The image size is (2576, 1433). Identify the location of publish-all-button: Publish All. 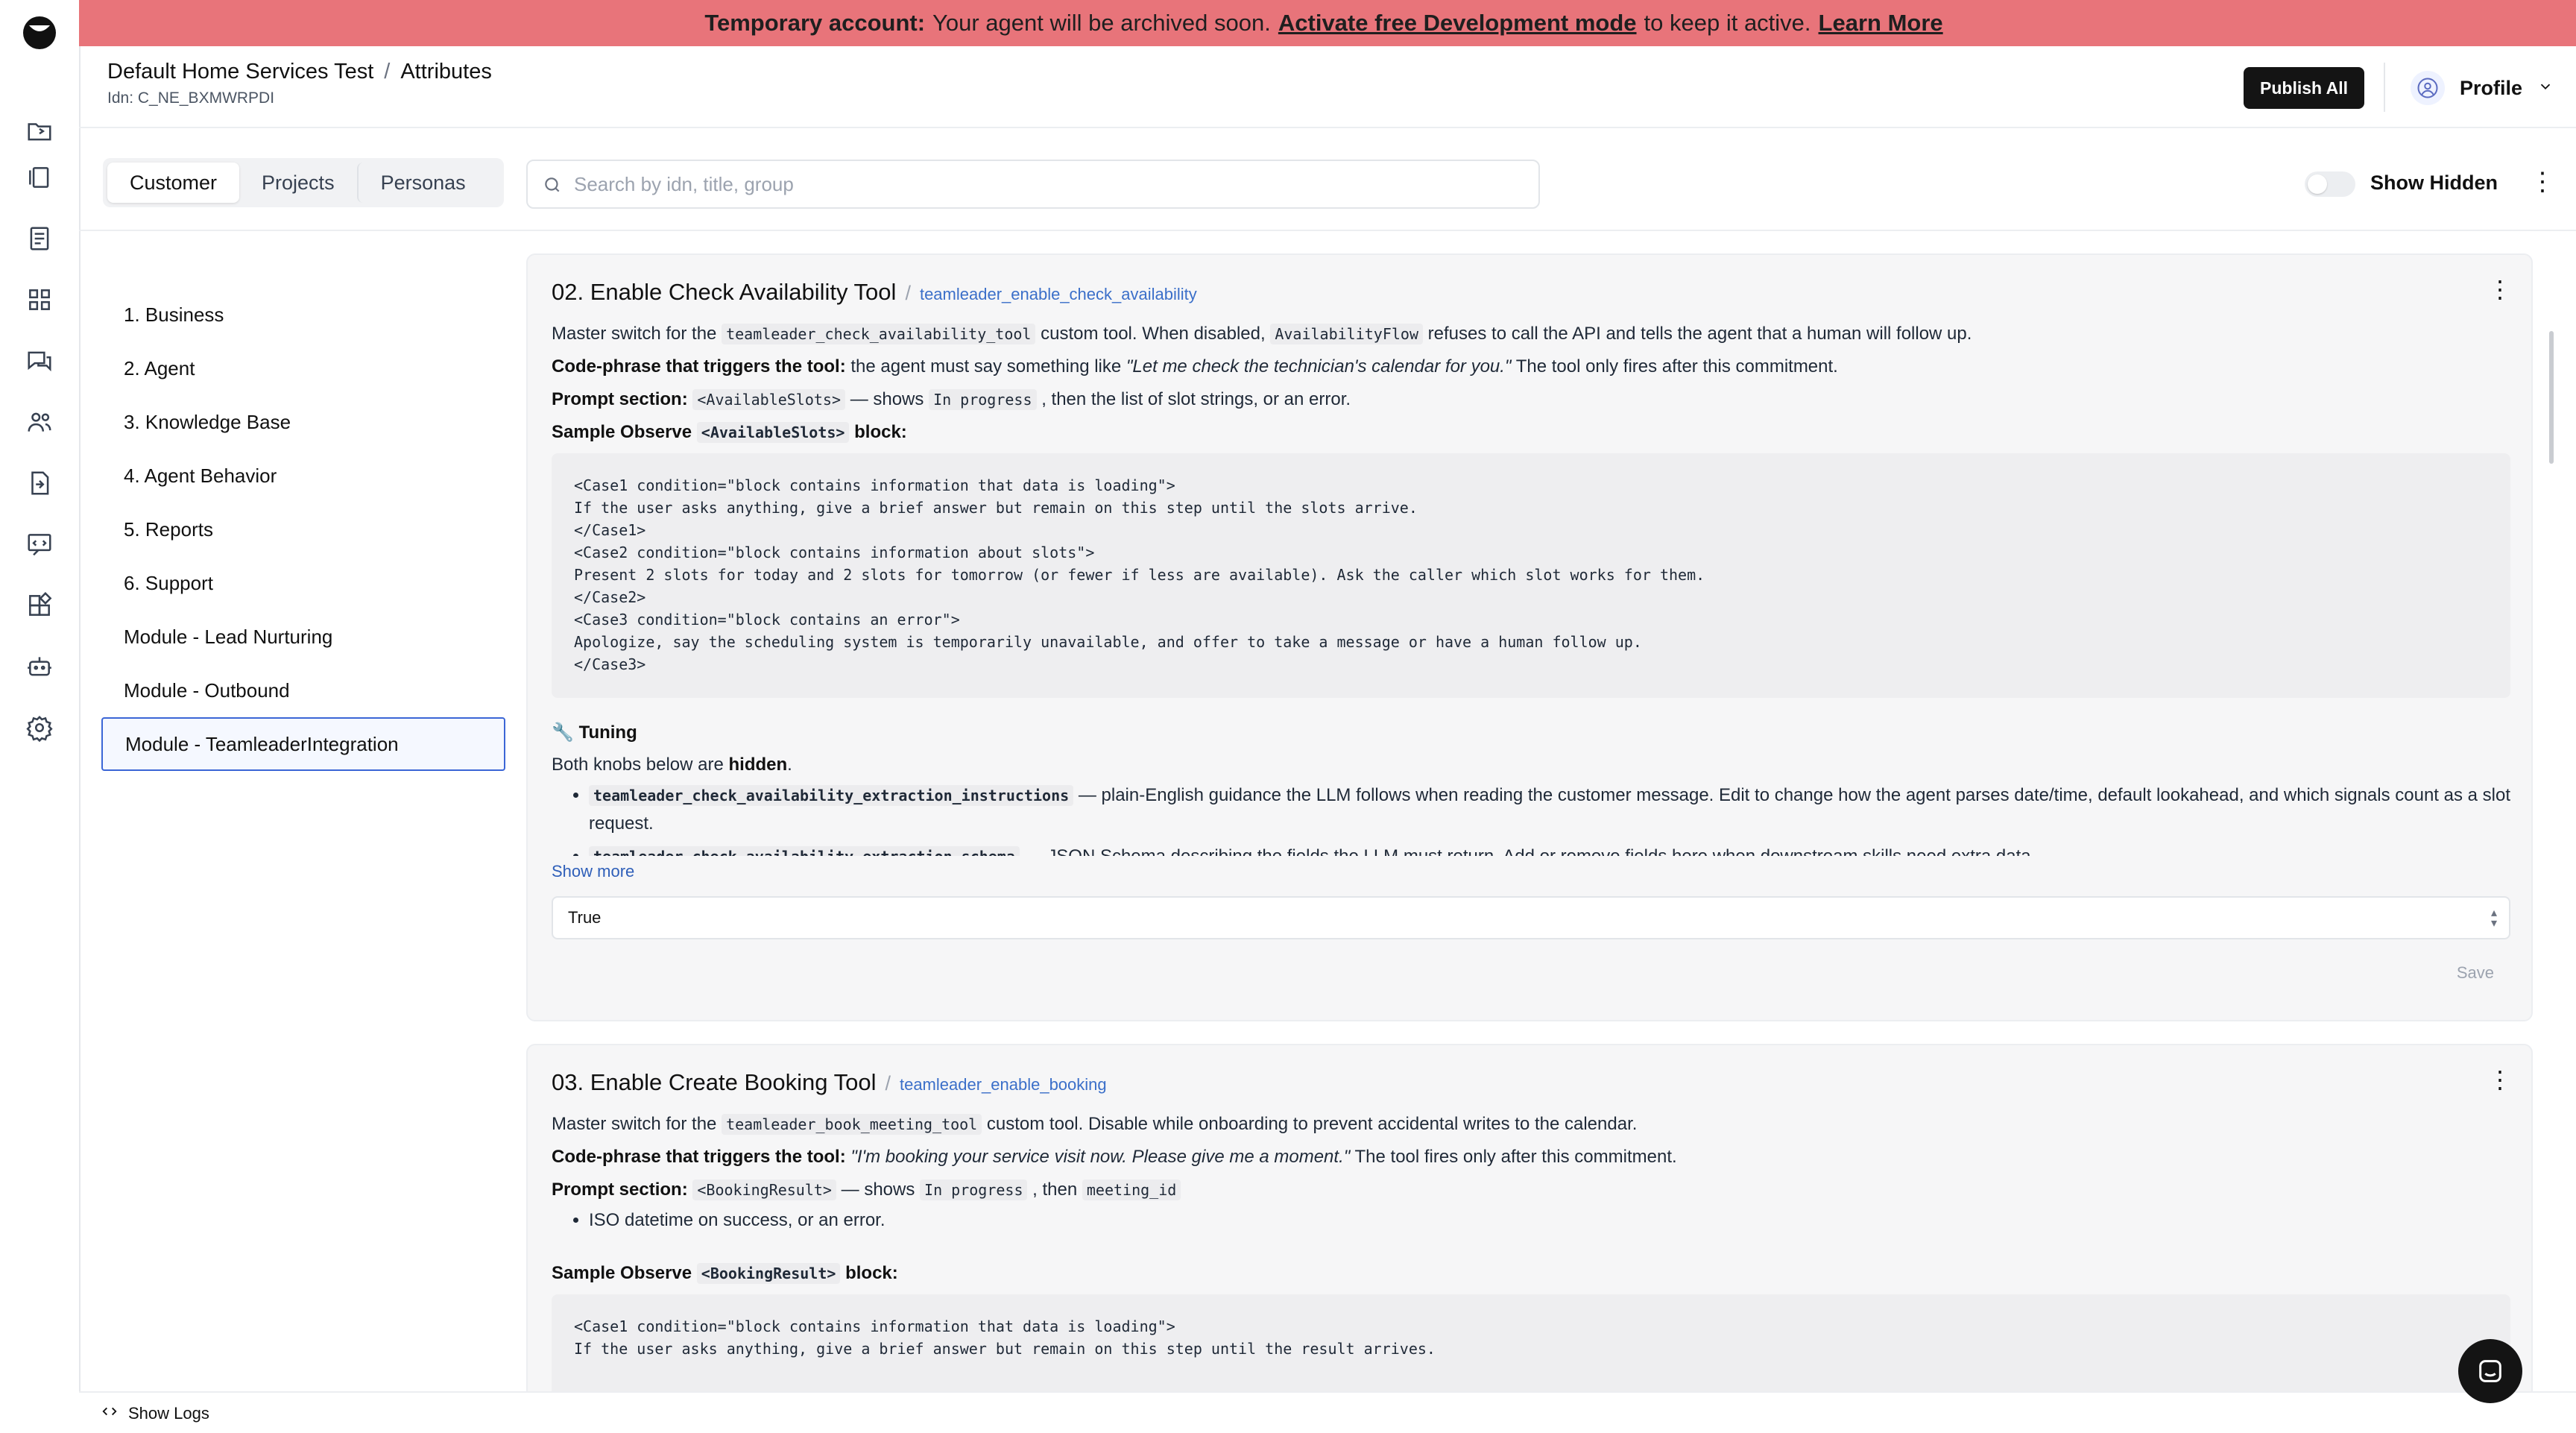
(2304, 88).